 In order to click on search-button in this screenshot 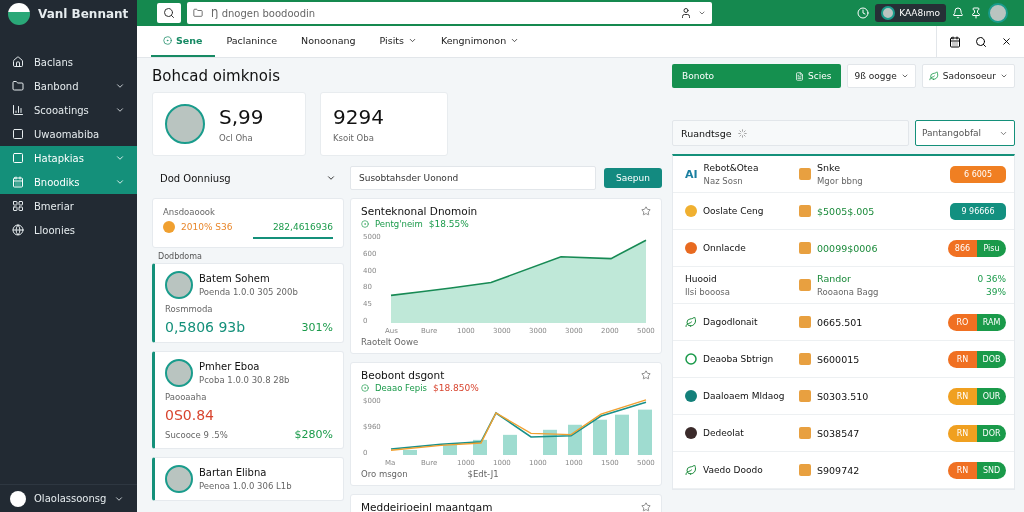, I will do `click(169, 13)`.